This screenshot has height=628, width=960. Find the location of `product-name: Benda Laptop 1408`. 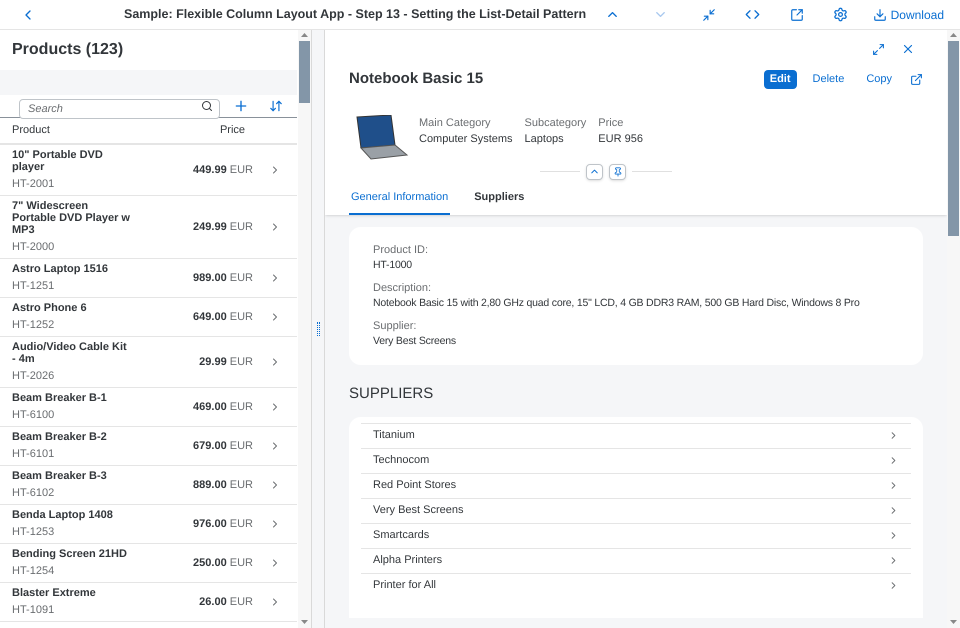

product-name: Benda Laptop 1408 is located at coordinates (63, 515).